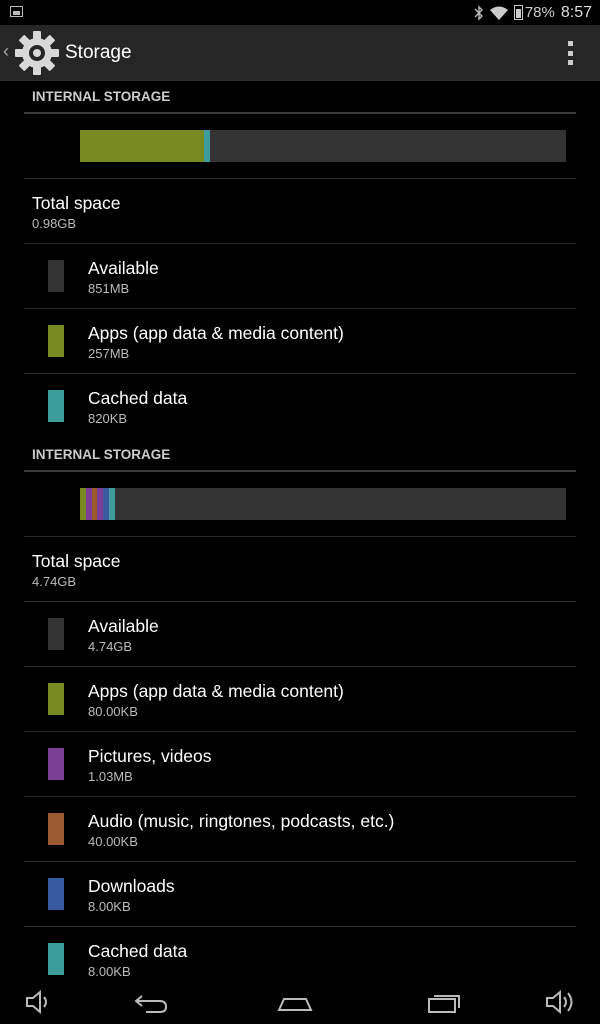  What do you see at coordinates (131, 886) in the screenshot?
I see `item-label: Downloads` at bounding box center [131, 886].